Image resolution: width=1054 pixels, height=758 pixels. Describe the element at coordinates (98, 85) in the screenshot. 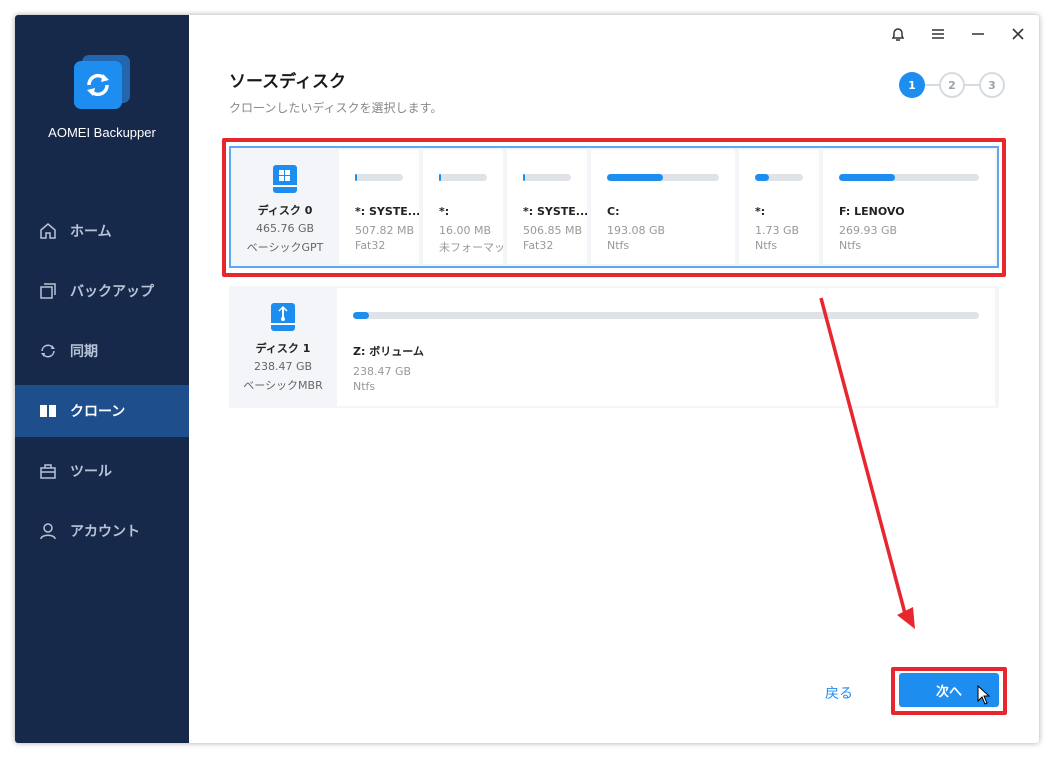

I see `refresh-logo-icon` at that location.